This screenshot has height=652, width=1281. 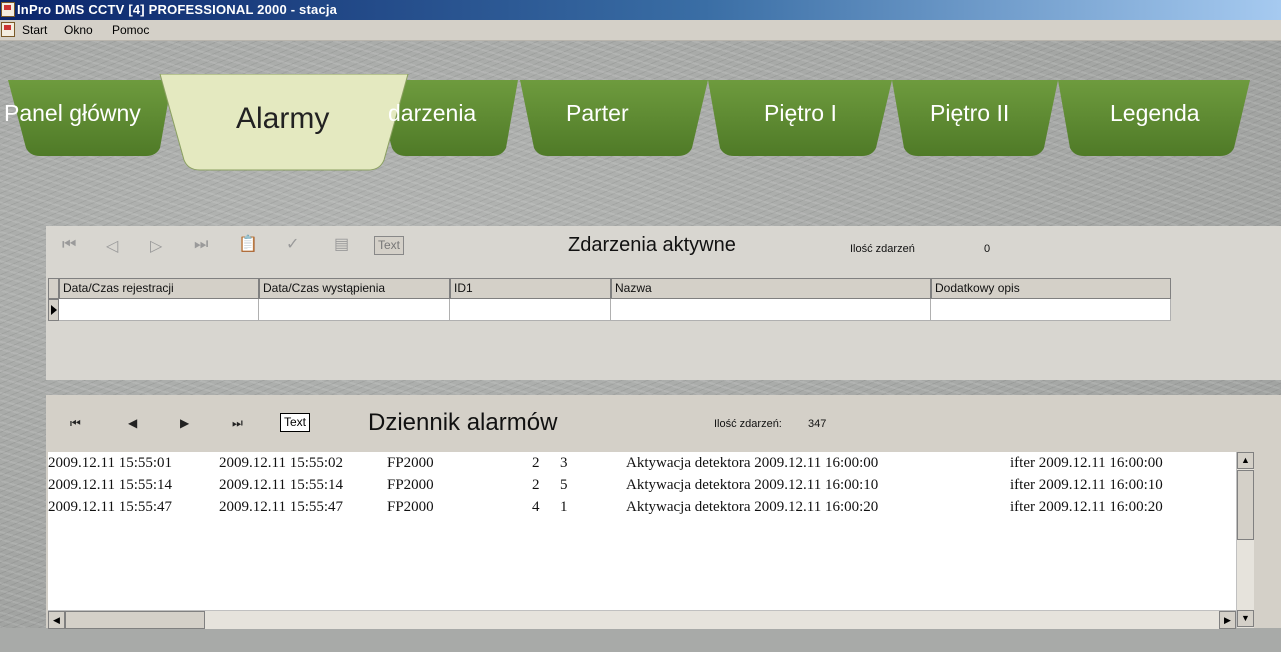 What do you see at coordinates (564, 485) in the screenshot?
I see `log-zone-b: 5` at bounding box center [564, 485].